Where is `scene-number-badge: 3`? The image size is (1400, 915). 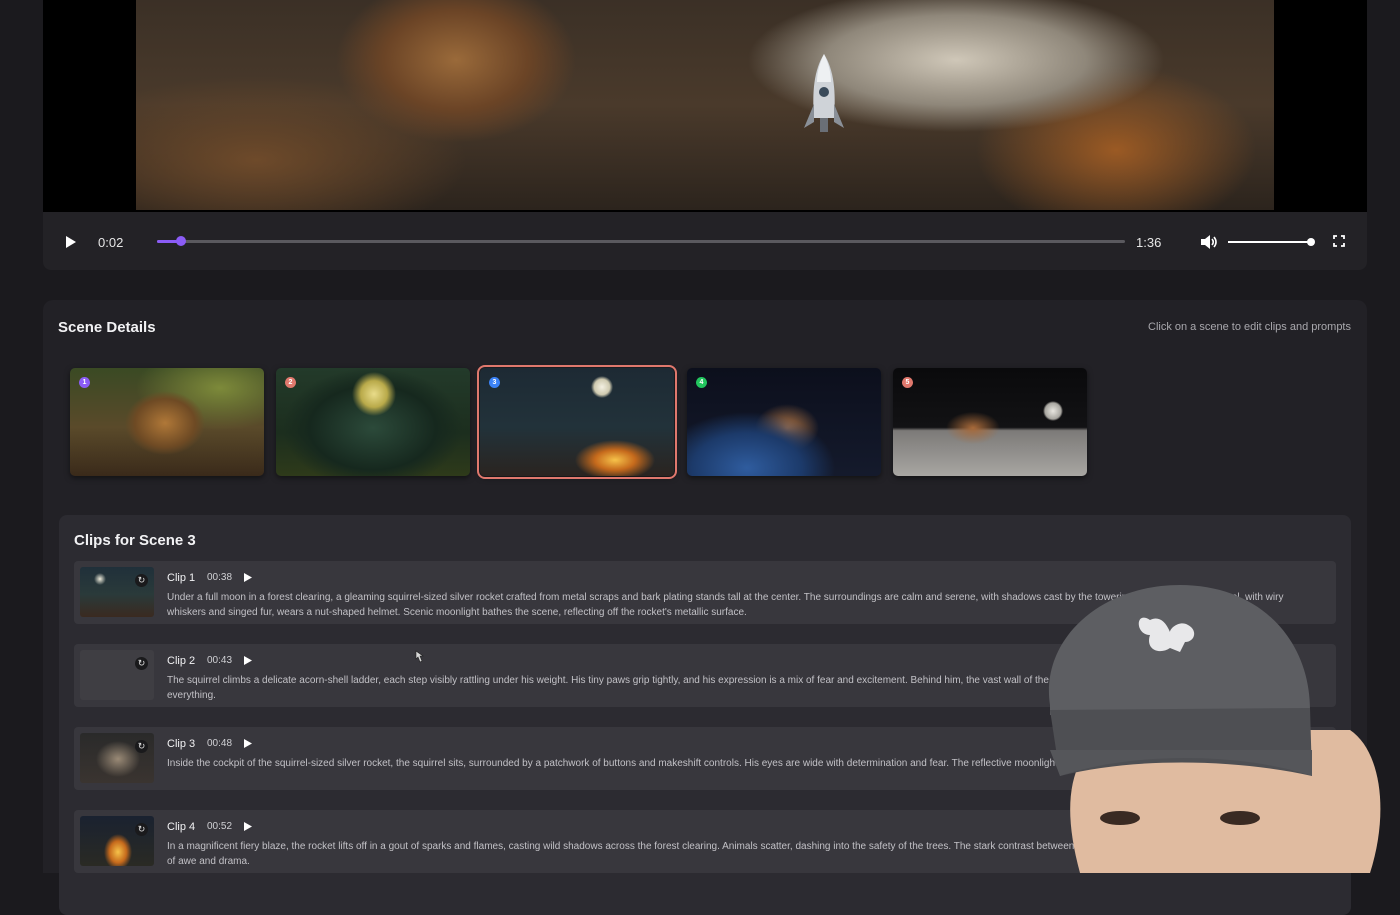 scene-number-badge: 3 is located at coordinates (494, 382).